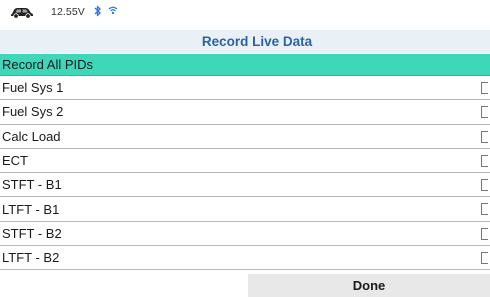 Image resolution: width=490 pixels, height=297 pixels. I want to click on pid-row-stft-b2: STFT - B2, so click(245, 234).